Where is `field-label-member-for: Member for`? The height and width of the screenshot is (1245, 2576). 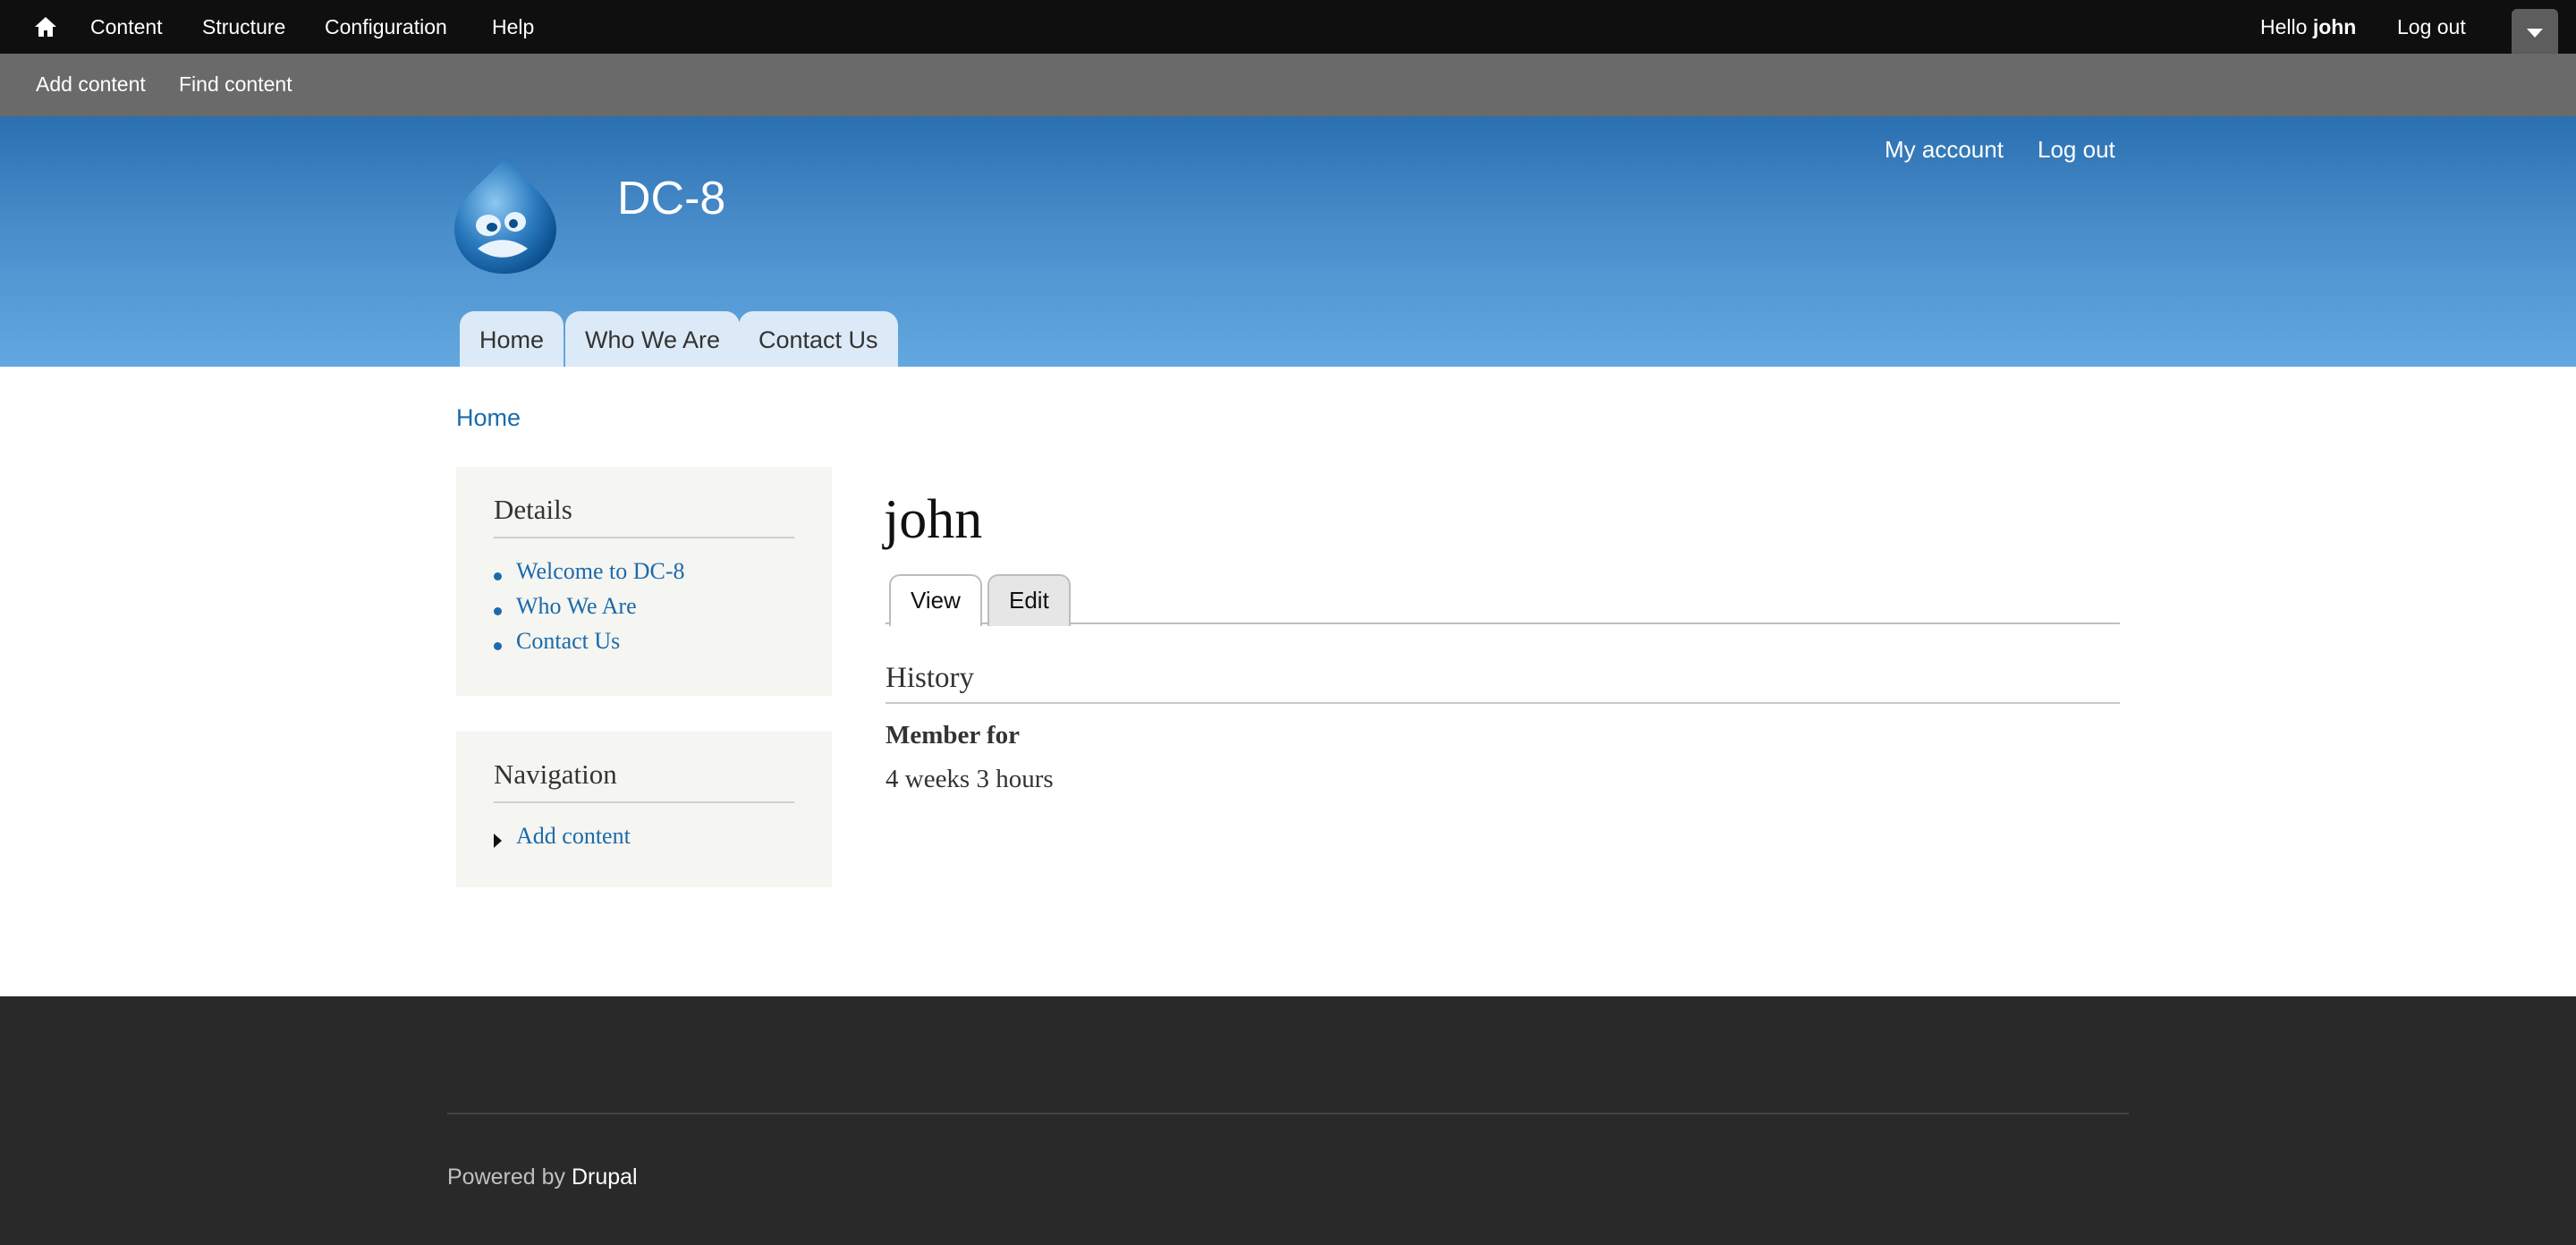
field-label-member-for: Member for is located at coordinates (953, 735).